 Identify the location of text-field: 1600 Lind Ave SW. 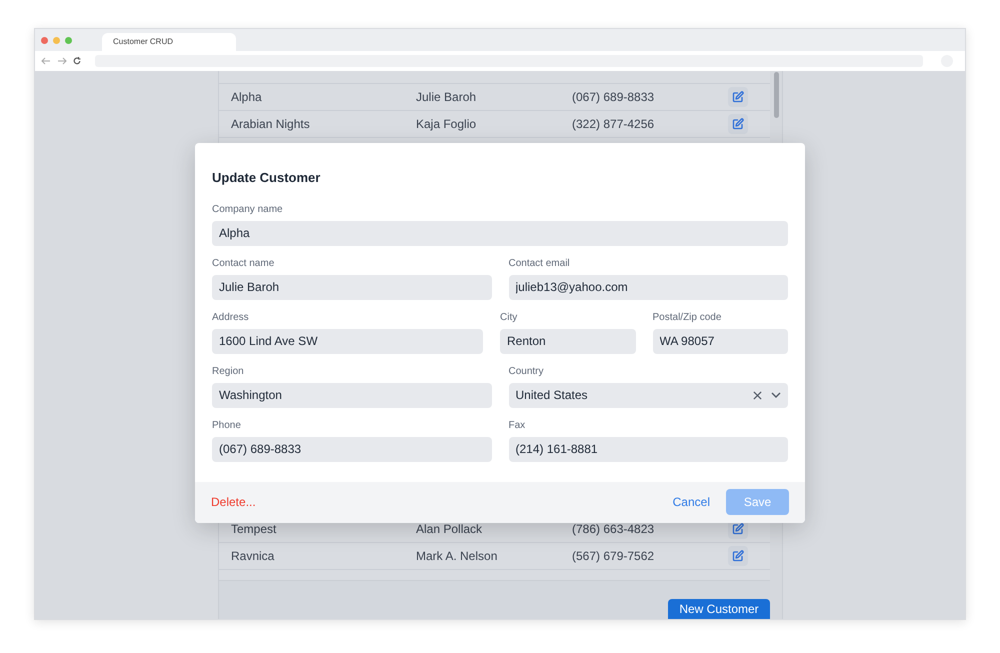
(347, 341).